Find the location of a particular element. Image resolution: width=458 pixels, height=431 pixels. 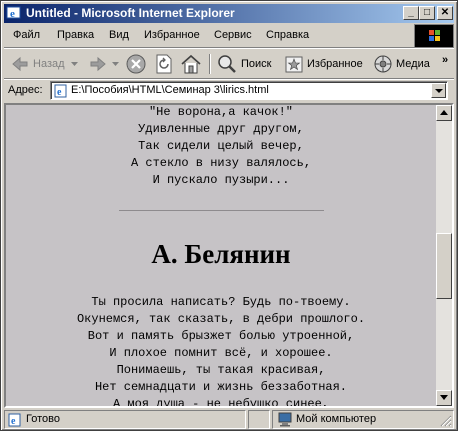

poem-line: Вот и память брызжет болью утроенной, is located at coordinates (221, 336).